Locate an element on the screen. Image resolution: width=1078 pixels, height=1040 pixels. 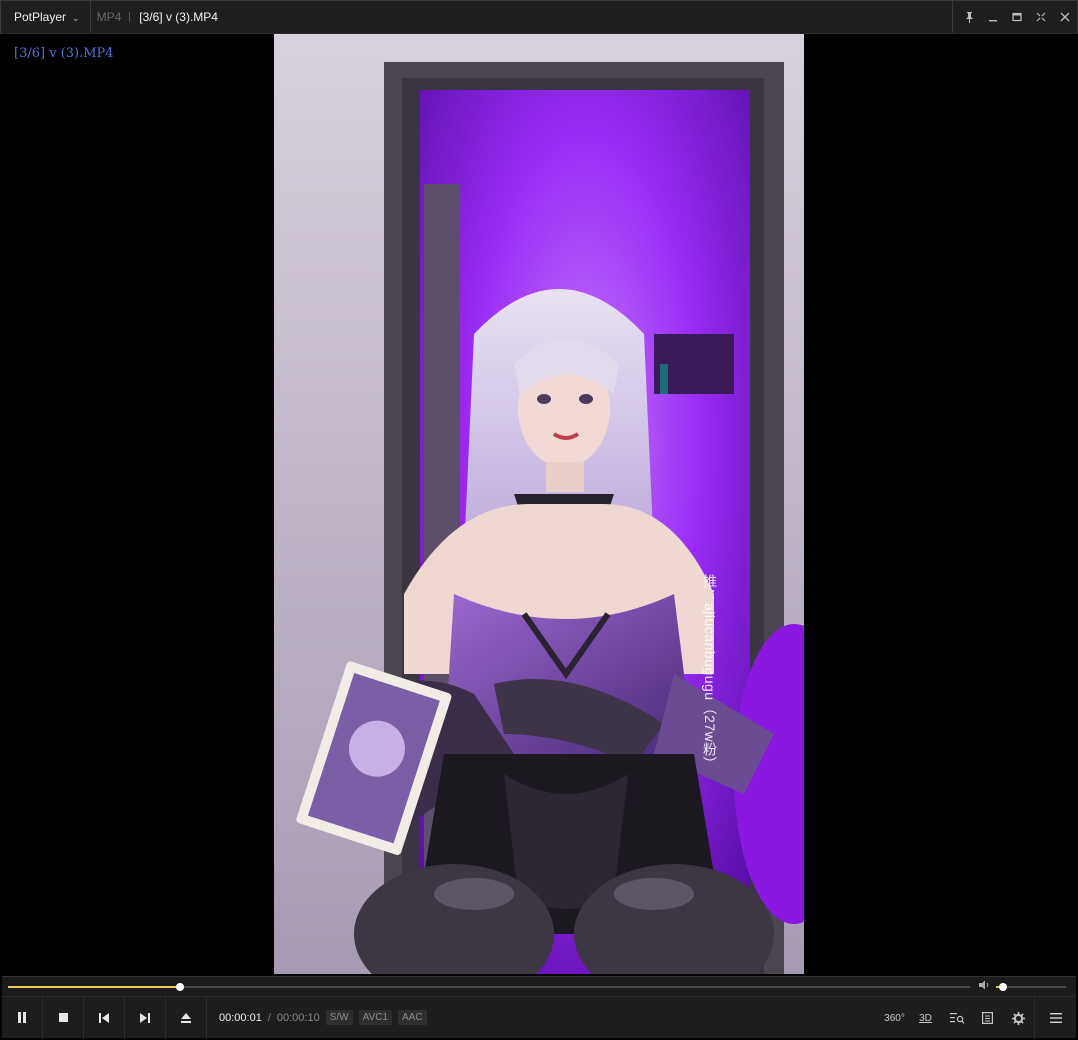
pause-button is located at coordinates (22, 1017).